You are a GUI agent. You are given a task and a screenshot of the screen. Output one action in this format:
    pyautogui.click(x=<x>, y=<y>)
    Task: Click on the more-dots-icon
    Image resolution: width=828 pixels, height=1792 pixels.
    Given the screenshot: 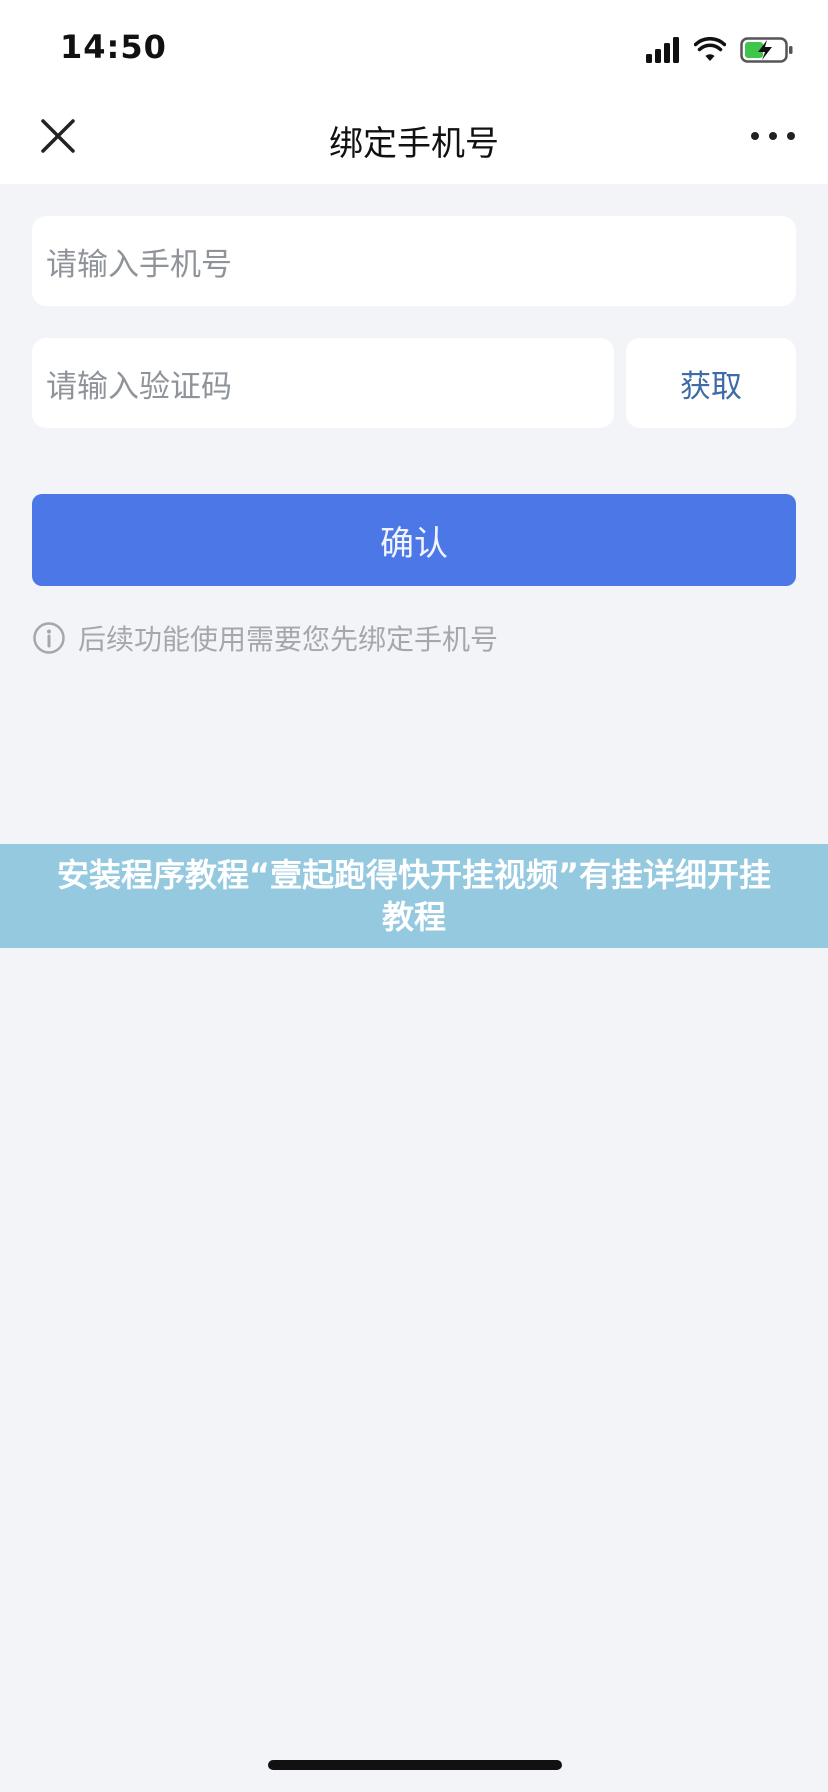 What is the action you would take?
    pyautogui.click(x=773, y=136)
    